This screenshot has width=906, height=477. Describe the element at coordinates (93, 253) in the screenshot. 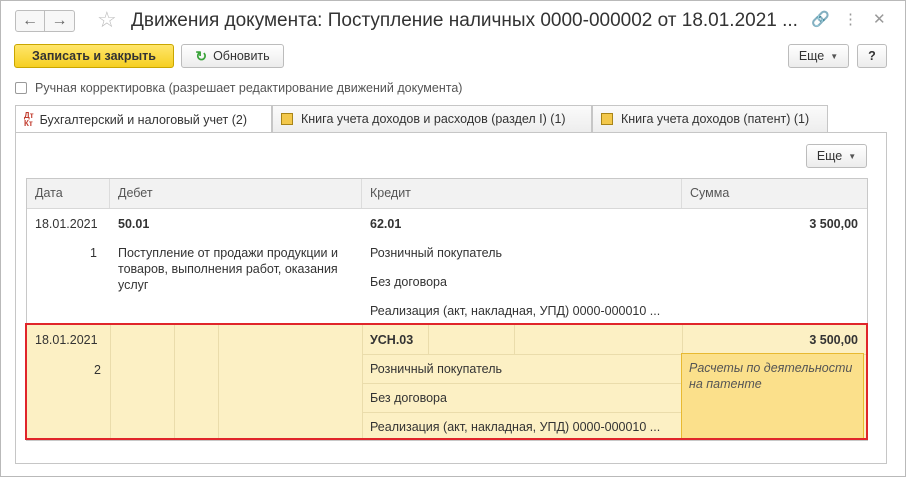

I see `row-number: 1` at that location.